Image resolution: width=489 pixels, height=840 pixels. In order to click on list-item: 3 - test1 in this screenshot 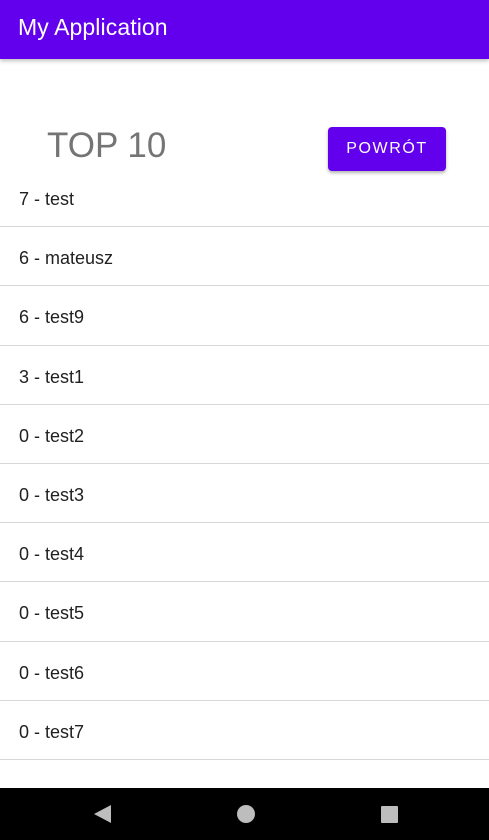, I will do `click(244, 375)`.